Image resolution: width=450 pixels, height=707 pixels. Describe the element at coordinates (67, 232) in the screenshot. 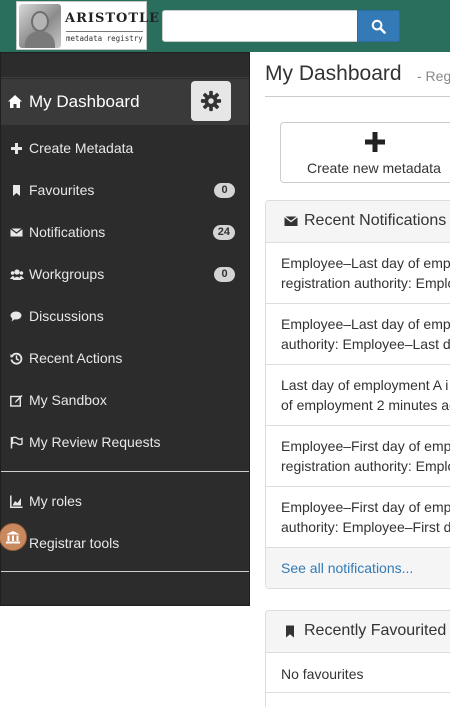

I see `sidebar-item-label: Notifications` at that location.